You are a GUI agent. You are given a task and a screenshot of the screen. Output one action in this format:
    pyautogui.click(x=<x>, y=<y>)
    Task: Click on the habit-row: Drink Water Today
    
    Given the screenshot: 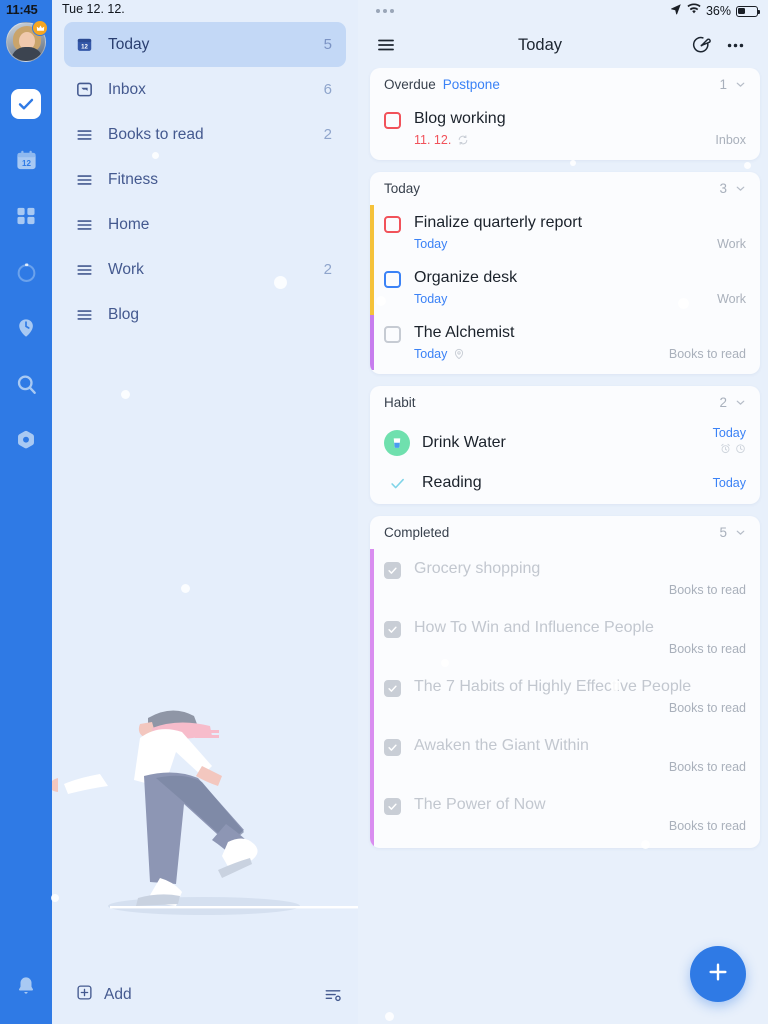 What is the action you would take?
    pyautogui.click(x=565, y=443)
    